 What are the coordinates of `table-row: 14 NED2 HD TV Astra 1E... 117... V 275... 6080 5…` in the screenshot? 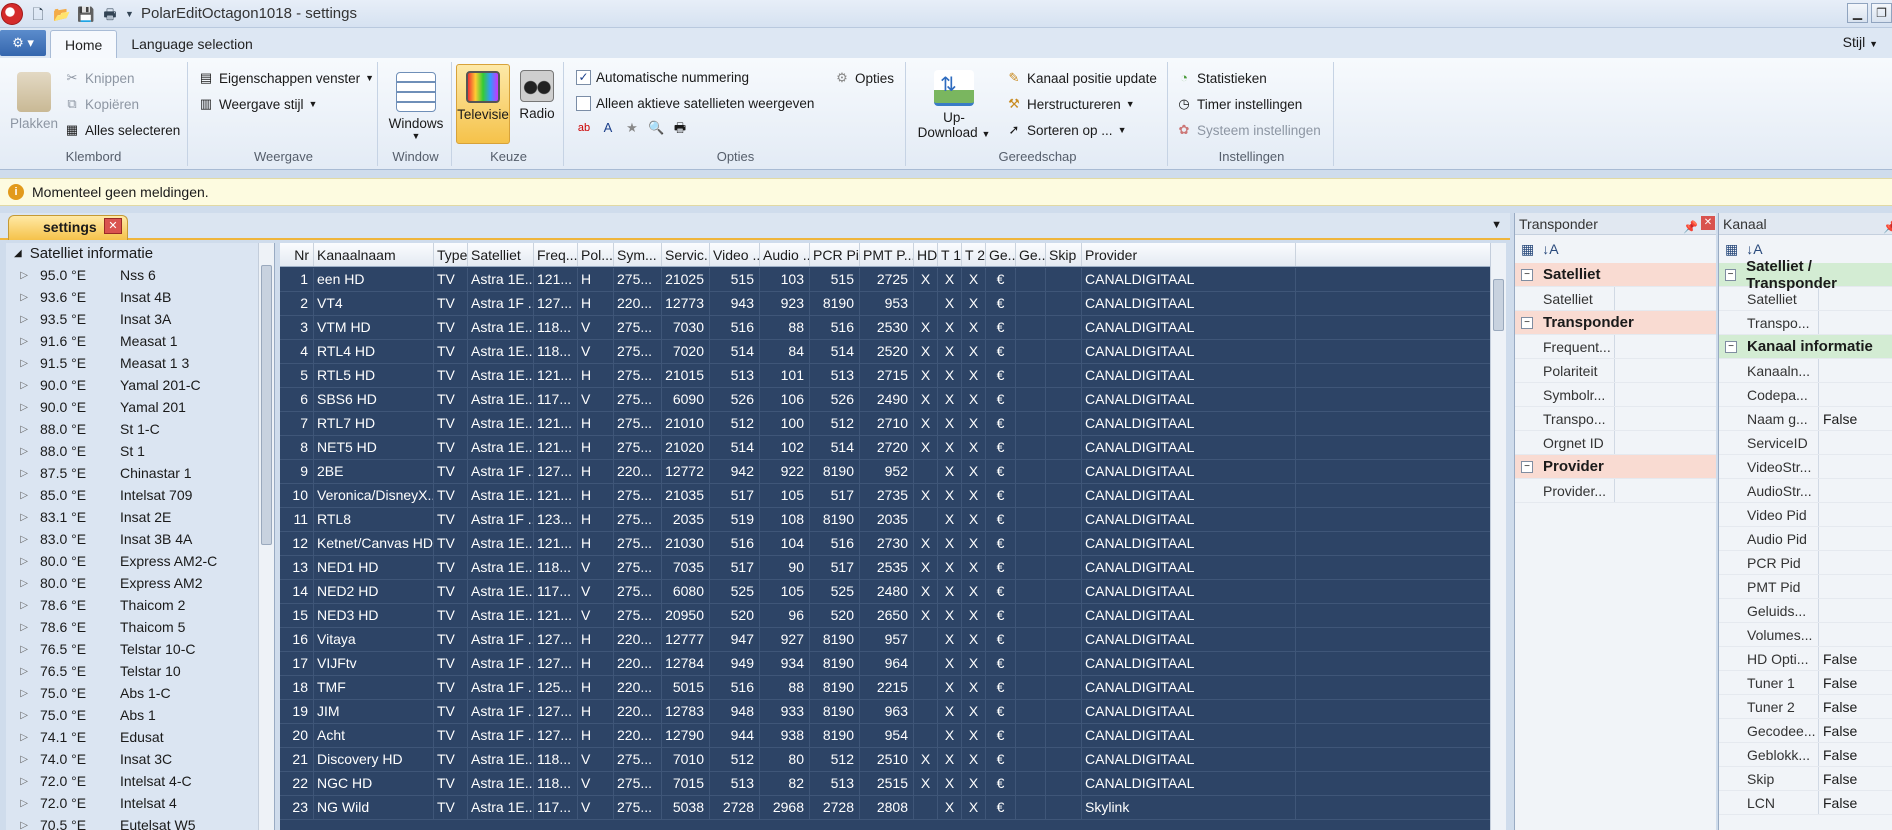 It's located at (886, 592).